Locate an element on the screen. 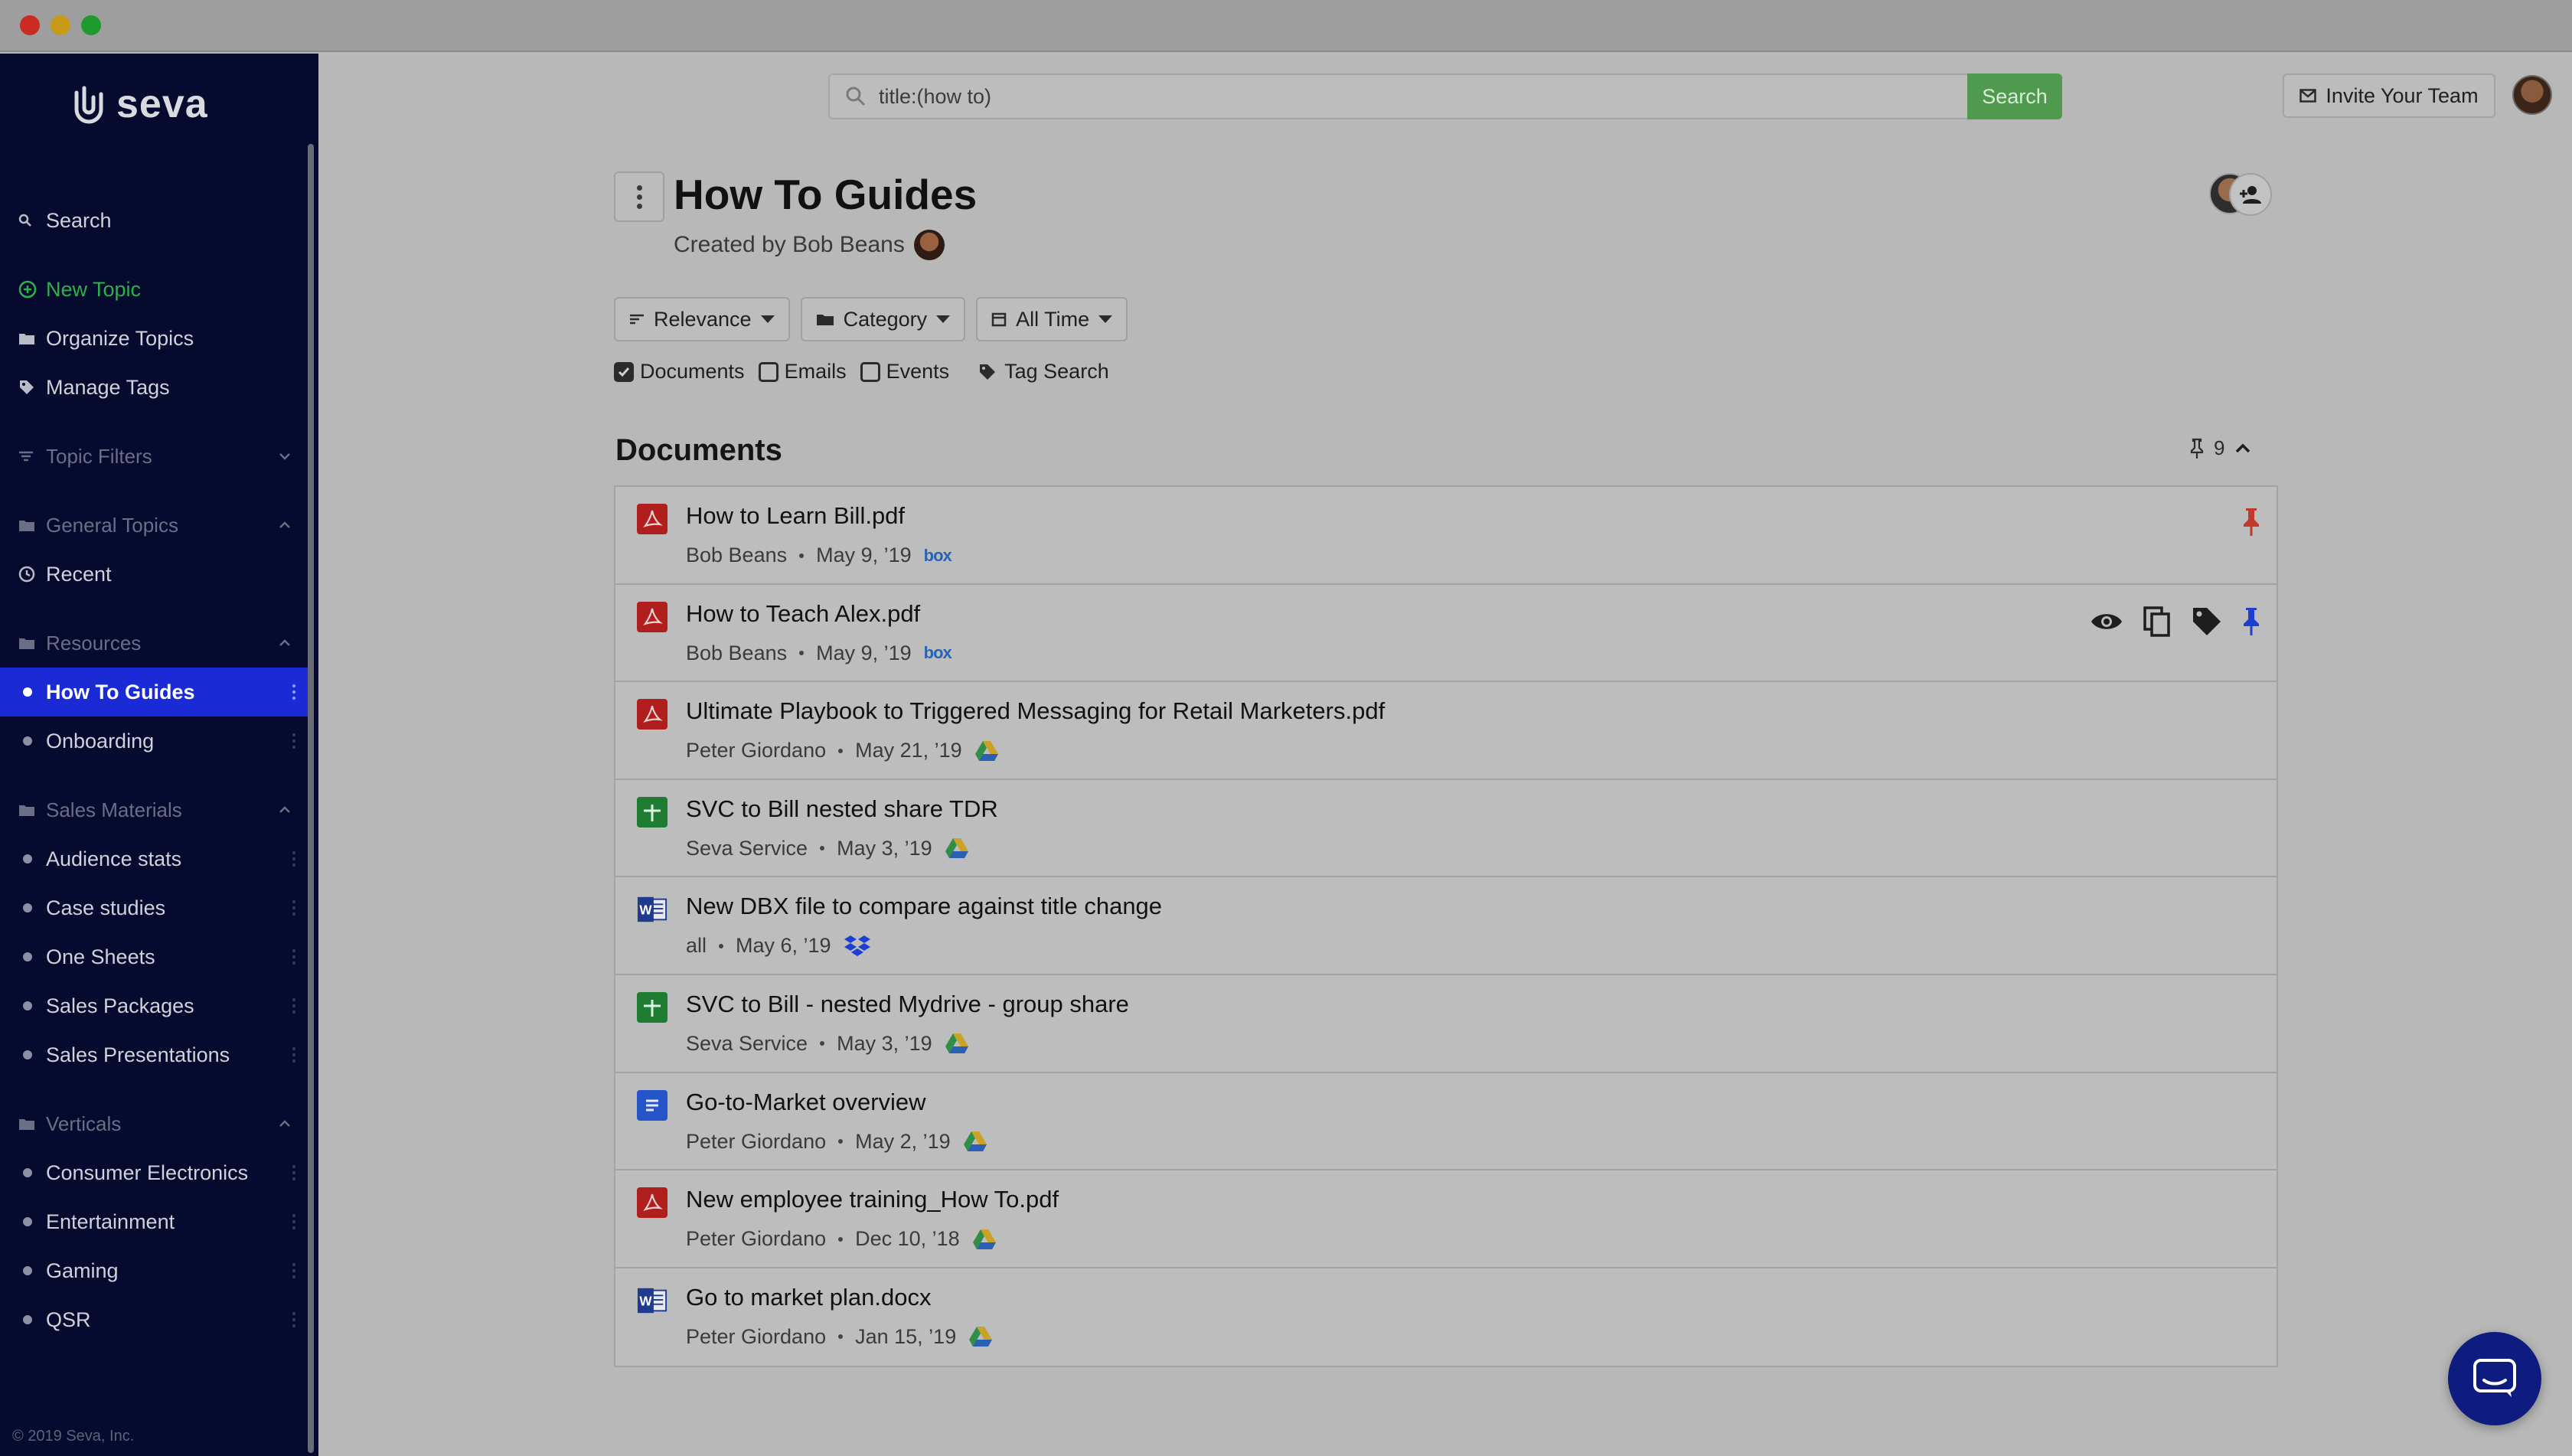  row-actions is located at coordinates (2175, 621).